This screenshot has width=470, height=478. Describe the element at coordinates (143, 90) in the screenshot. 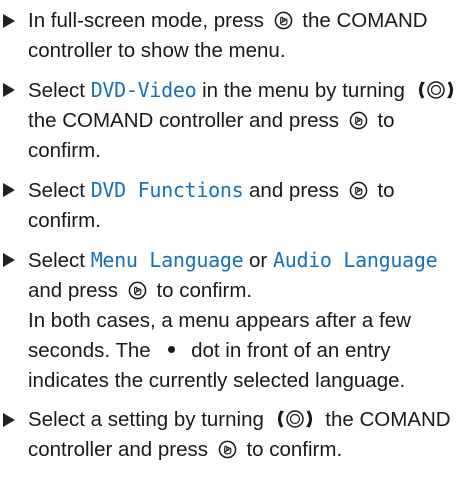

I see `menu-item-dvd-video: DVD-Video` at that location.